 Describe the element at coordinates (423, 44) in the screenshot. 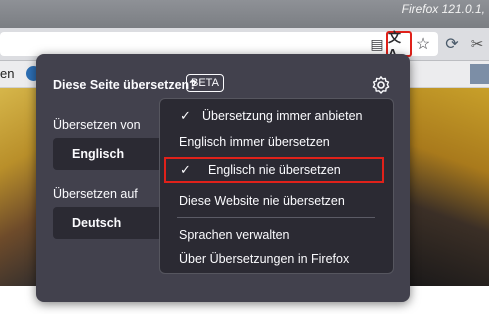

I see `bookmark-star-icon: ☆` at that location.